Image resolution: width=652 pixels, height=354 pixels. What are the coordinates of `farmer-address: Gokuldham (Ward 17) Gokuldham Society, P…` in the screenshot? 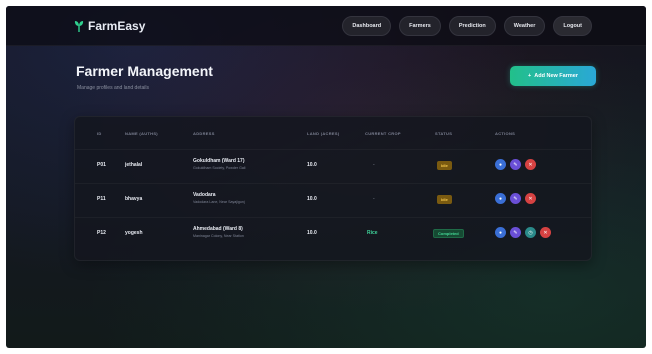 It's located at (219, 164).